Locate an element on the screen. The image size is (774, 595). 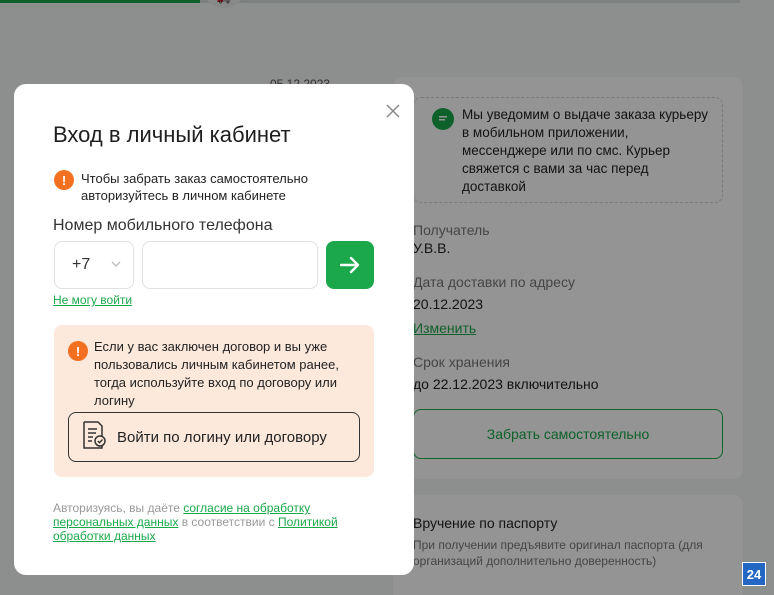
arrow-right-icon is located at coordinates (350, 265).